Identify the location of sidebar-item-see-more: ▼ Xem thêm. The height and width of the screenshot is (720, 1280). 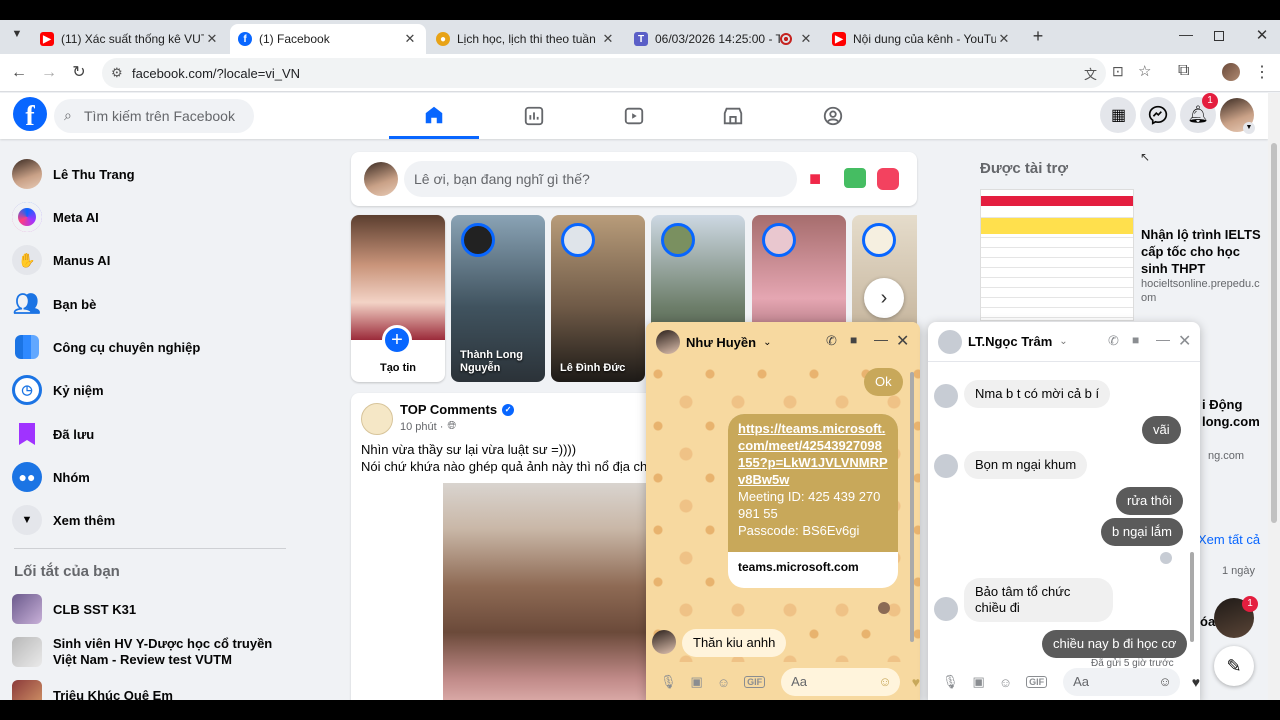
(63, 520).